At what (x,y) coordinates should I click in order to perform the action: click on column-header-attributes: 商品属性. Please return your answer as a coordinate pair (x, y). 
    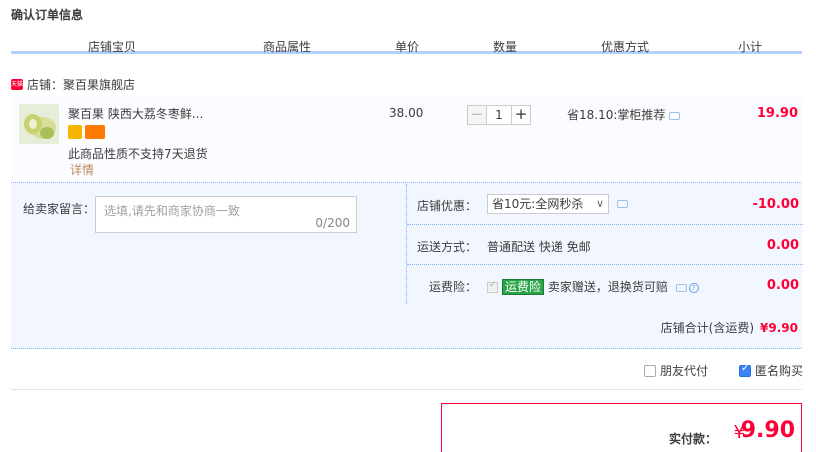
    Looking at the image, I should click on (287, 47).